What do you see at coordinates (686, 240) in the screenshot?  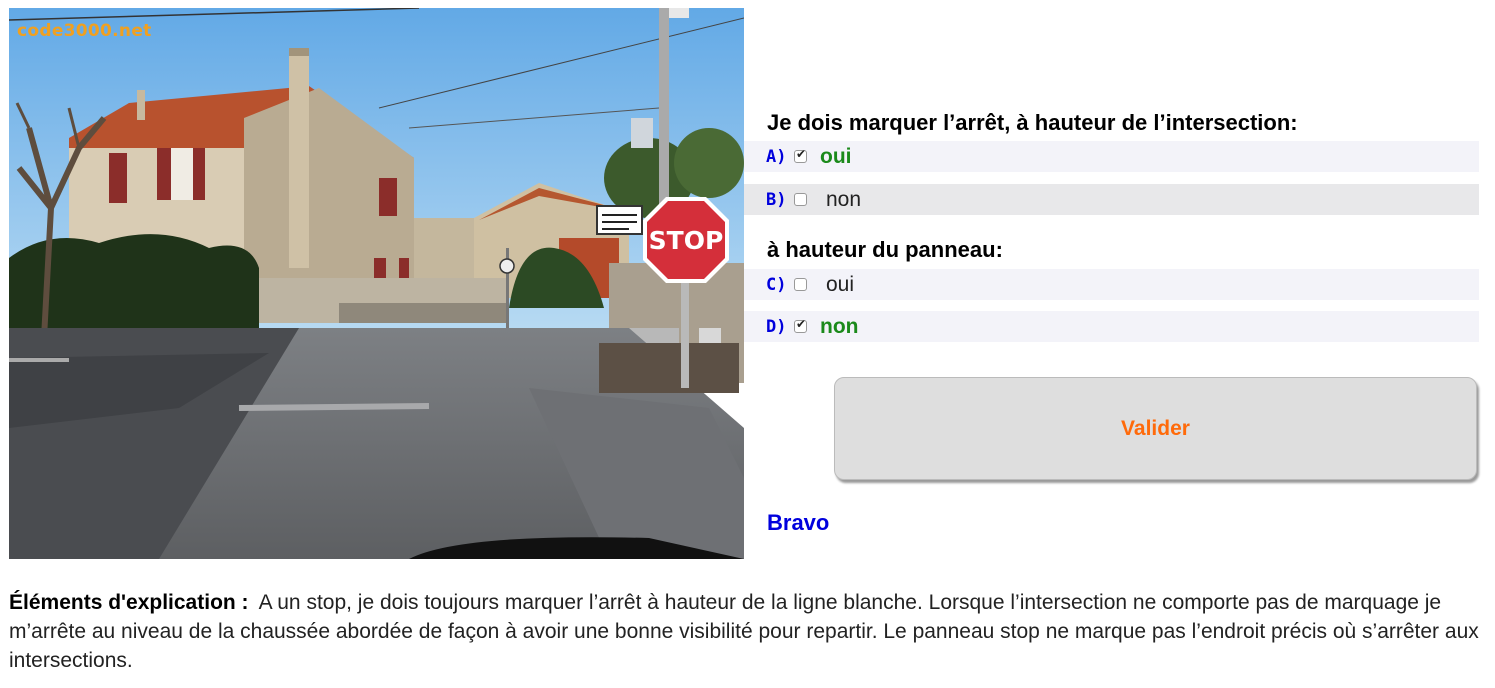 I see `stop-sign-text: STOP` at bounding box center [686, 240].